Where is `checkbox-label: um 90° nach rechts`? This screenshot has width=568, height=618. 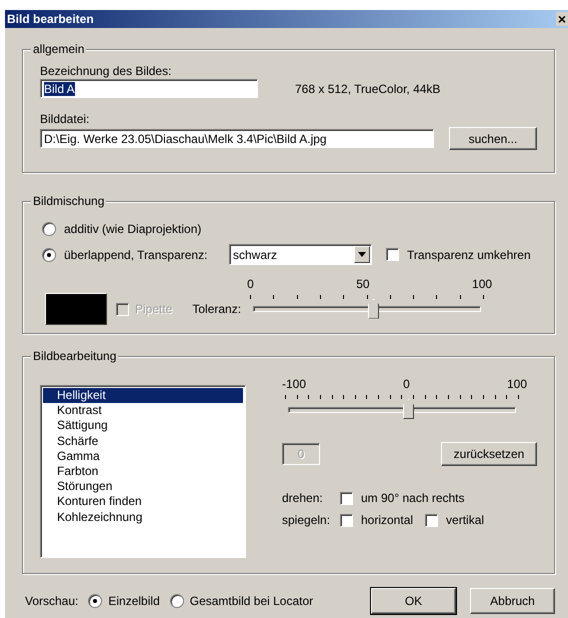 checkbox-label: um 90° nach rechts is located at coordinates (413, 498).